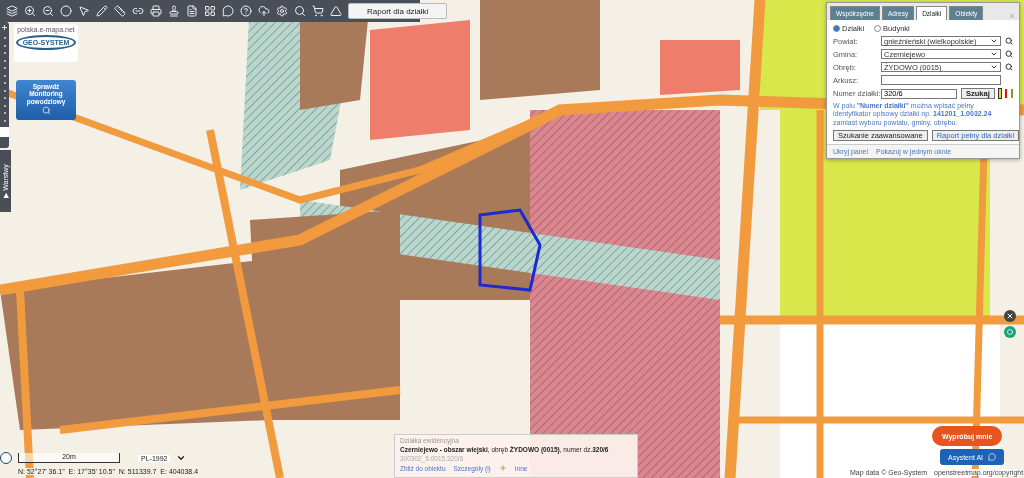 This screenshot has width=1024, height=478. What do you see at coordinates (246, 11) in the screenshot?
I see `help-icon` at bounding box center [246, 11].